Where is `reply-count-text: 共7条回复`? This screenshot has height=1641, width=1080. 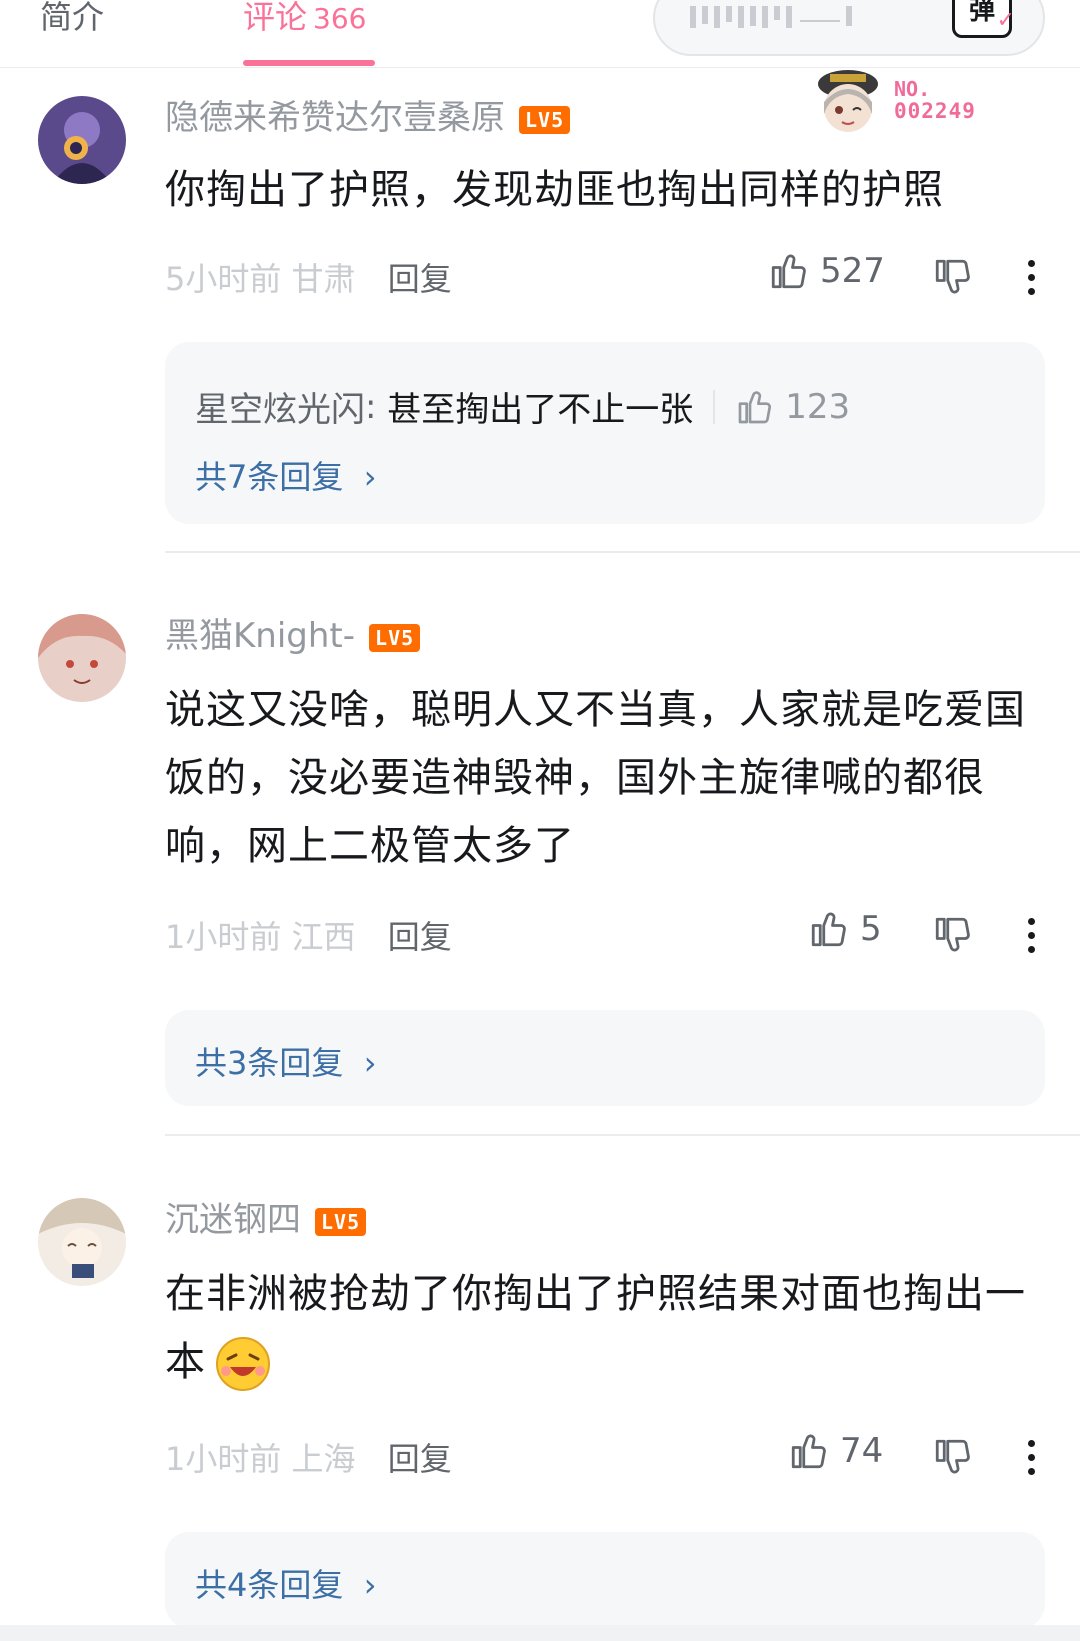
reply-count-text: 共7条回复 is located at coordinates (269, 477).